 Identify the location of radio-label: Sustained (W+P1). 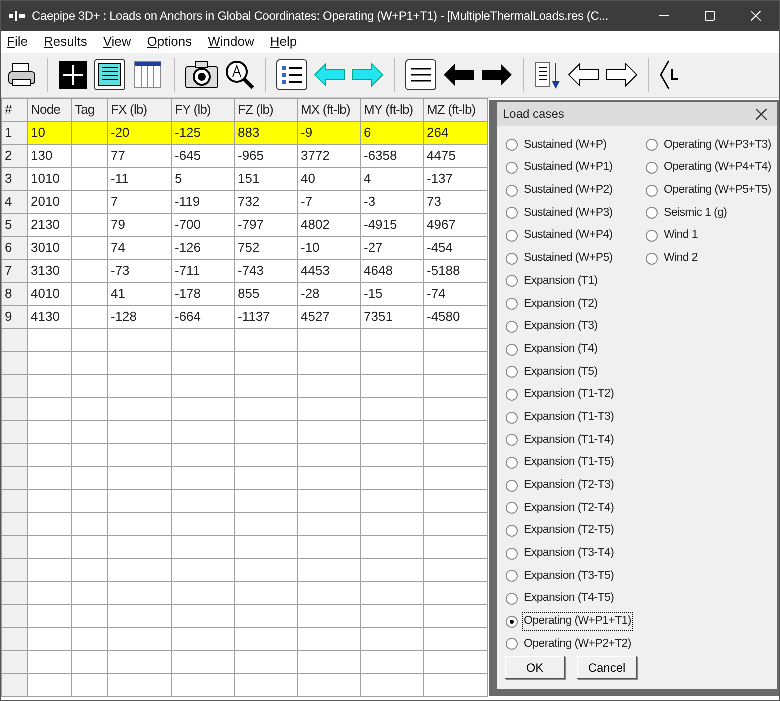
(568, 168).